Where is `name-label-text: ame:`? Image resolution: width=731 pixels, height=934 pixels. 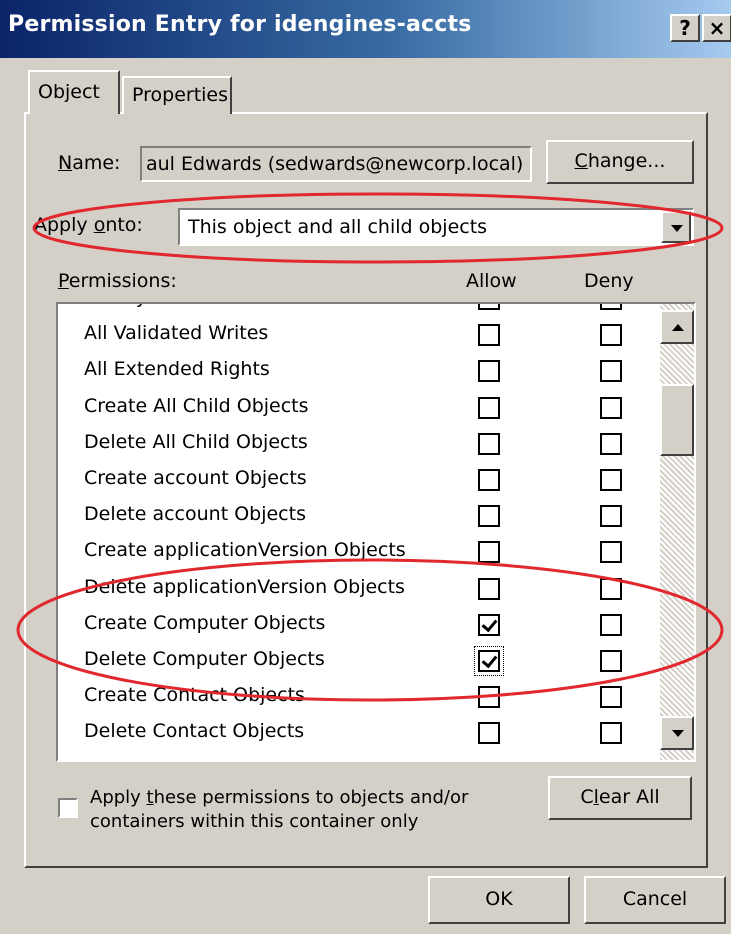
name-label-text: ame: is located at coordinates (96, 163).